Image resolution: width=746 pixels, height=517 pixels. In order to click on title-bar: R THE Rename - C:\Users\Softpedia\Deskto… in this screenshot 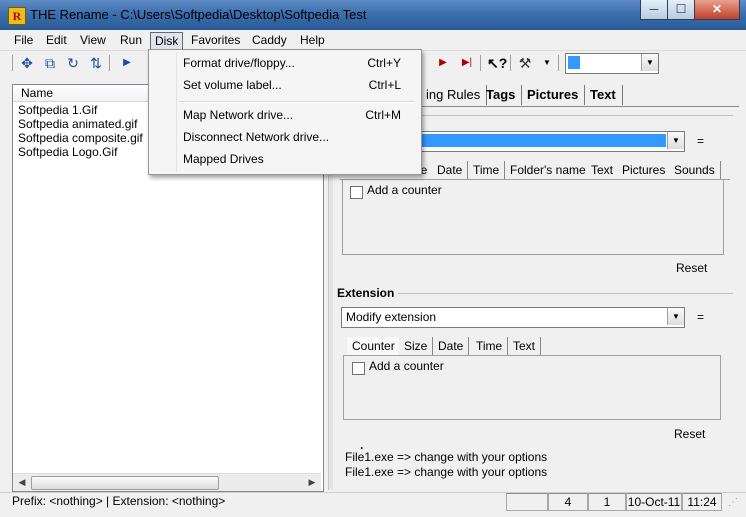, I will do `click(373, 15)`.